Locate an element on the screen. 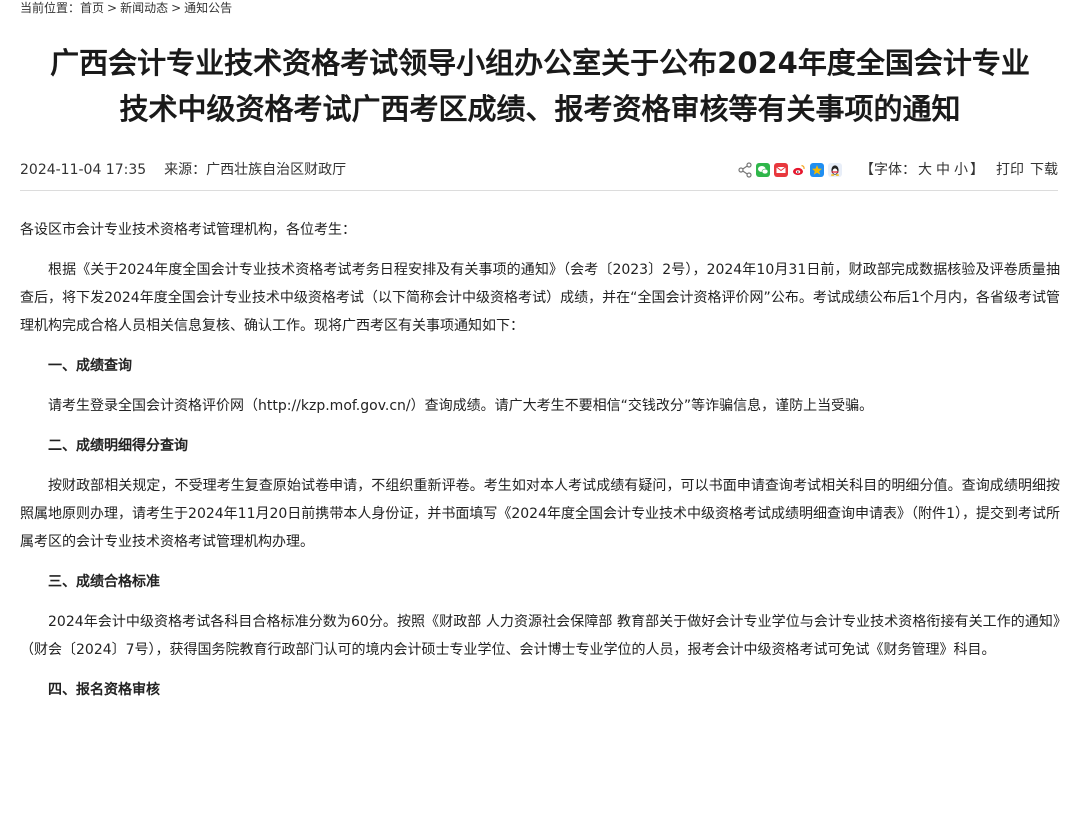 The width and height of the screenshot is (1080, 824). download-button: 下载 is located at coordinates (1044, 170).